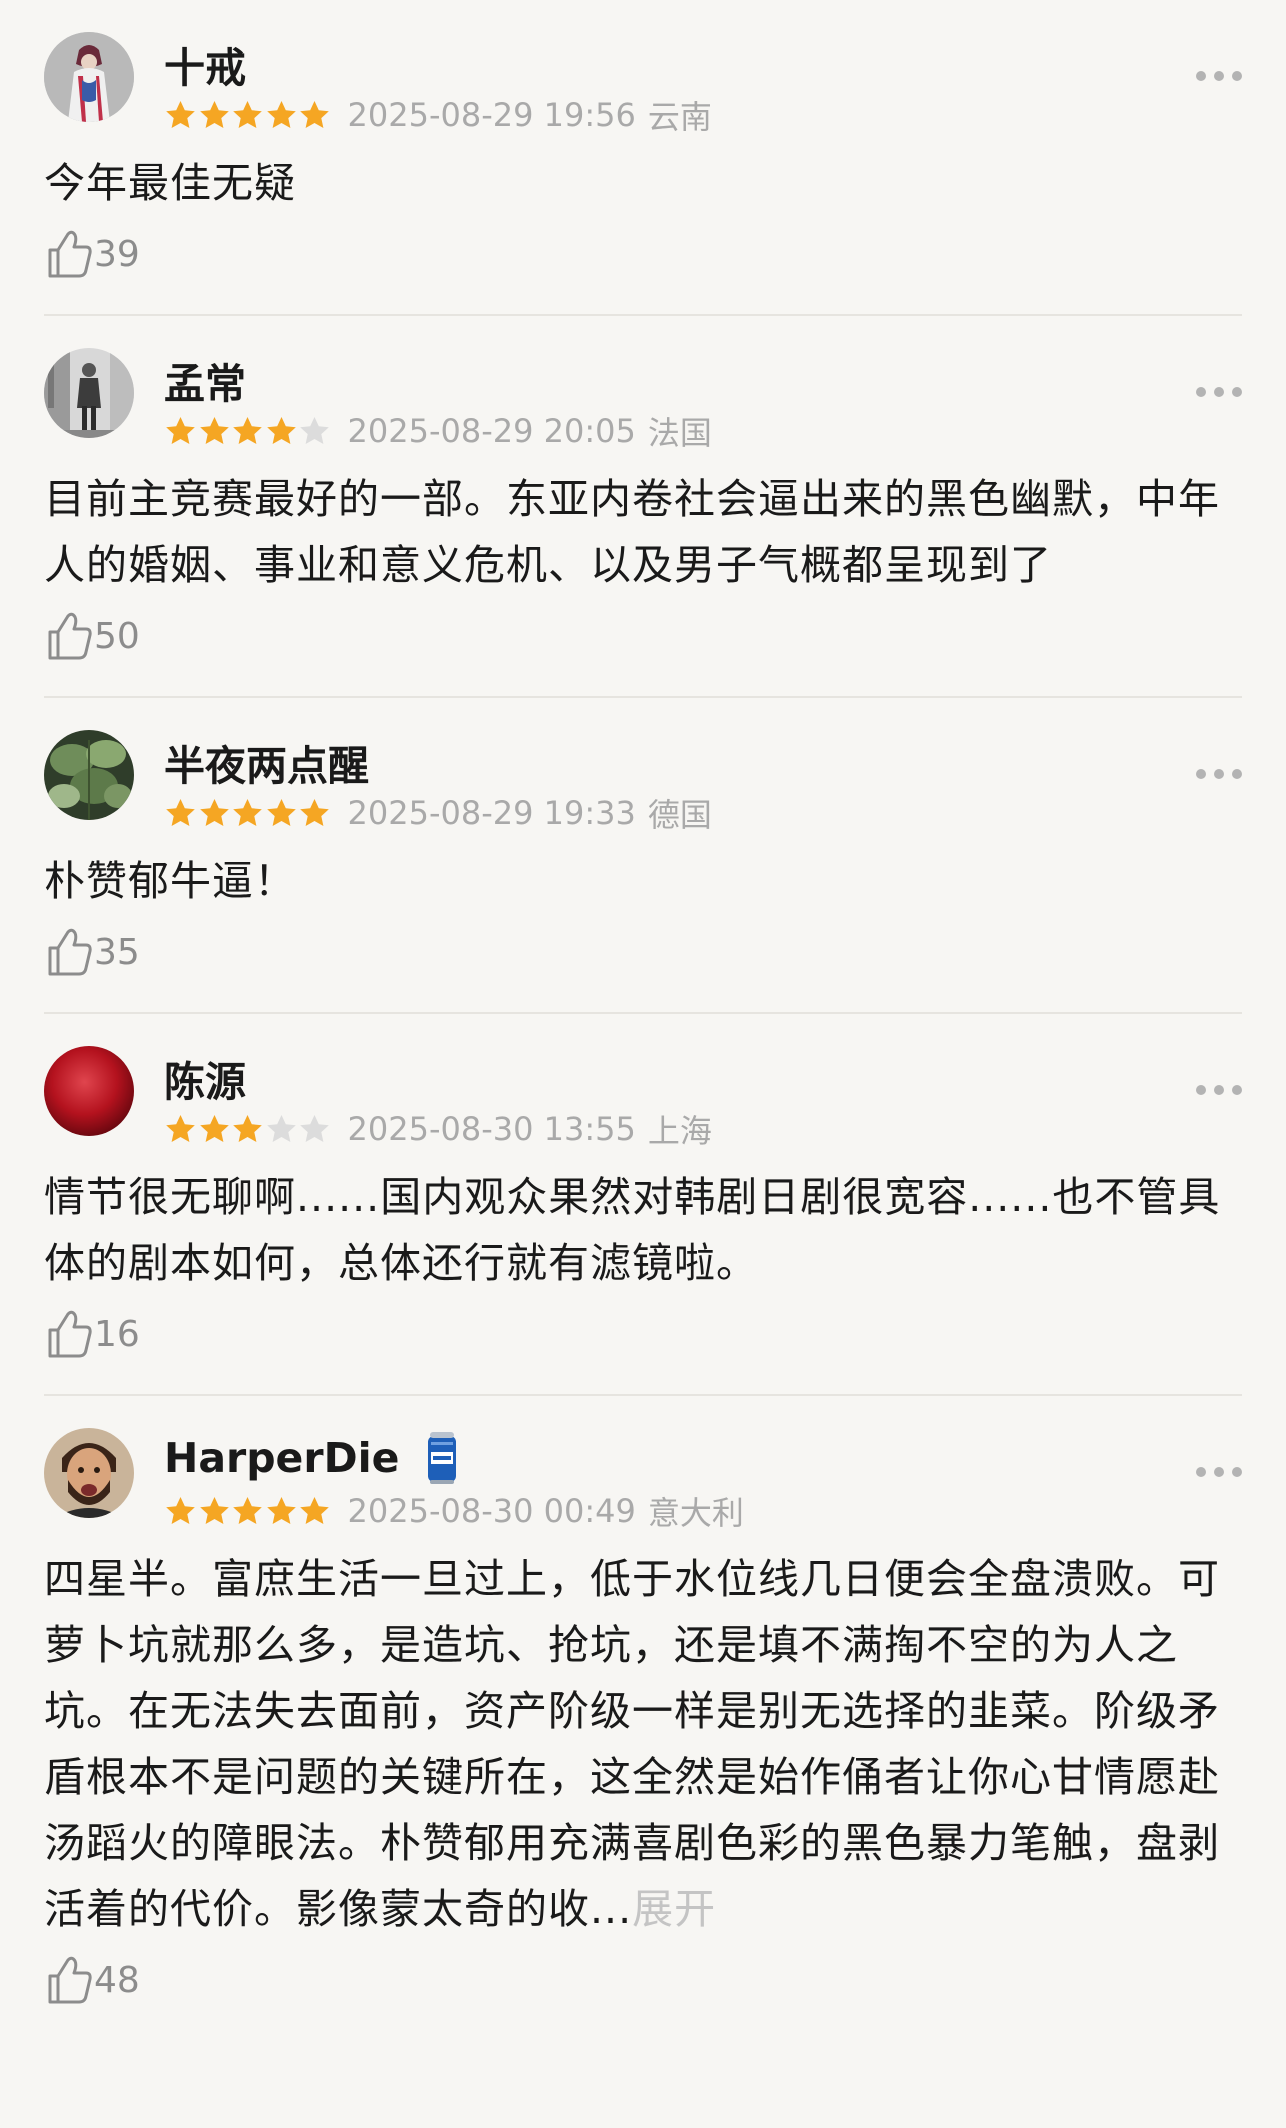 The image size is (1286, 2128). I want to click on review-location: 云南, so click(679, 117).